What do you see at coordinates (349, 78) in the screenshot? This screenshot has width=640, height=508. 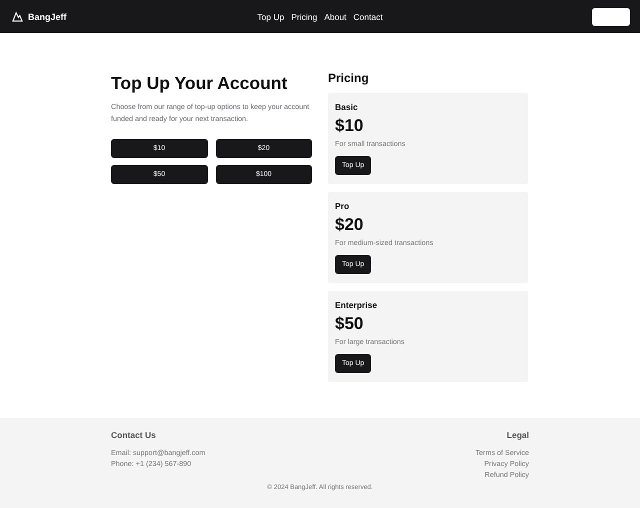 I see `section-title: Pricing` at bounding box center [349, 78].